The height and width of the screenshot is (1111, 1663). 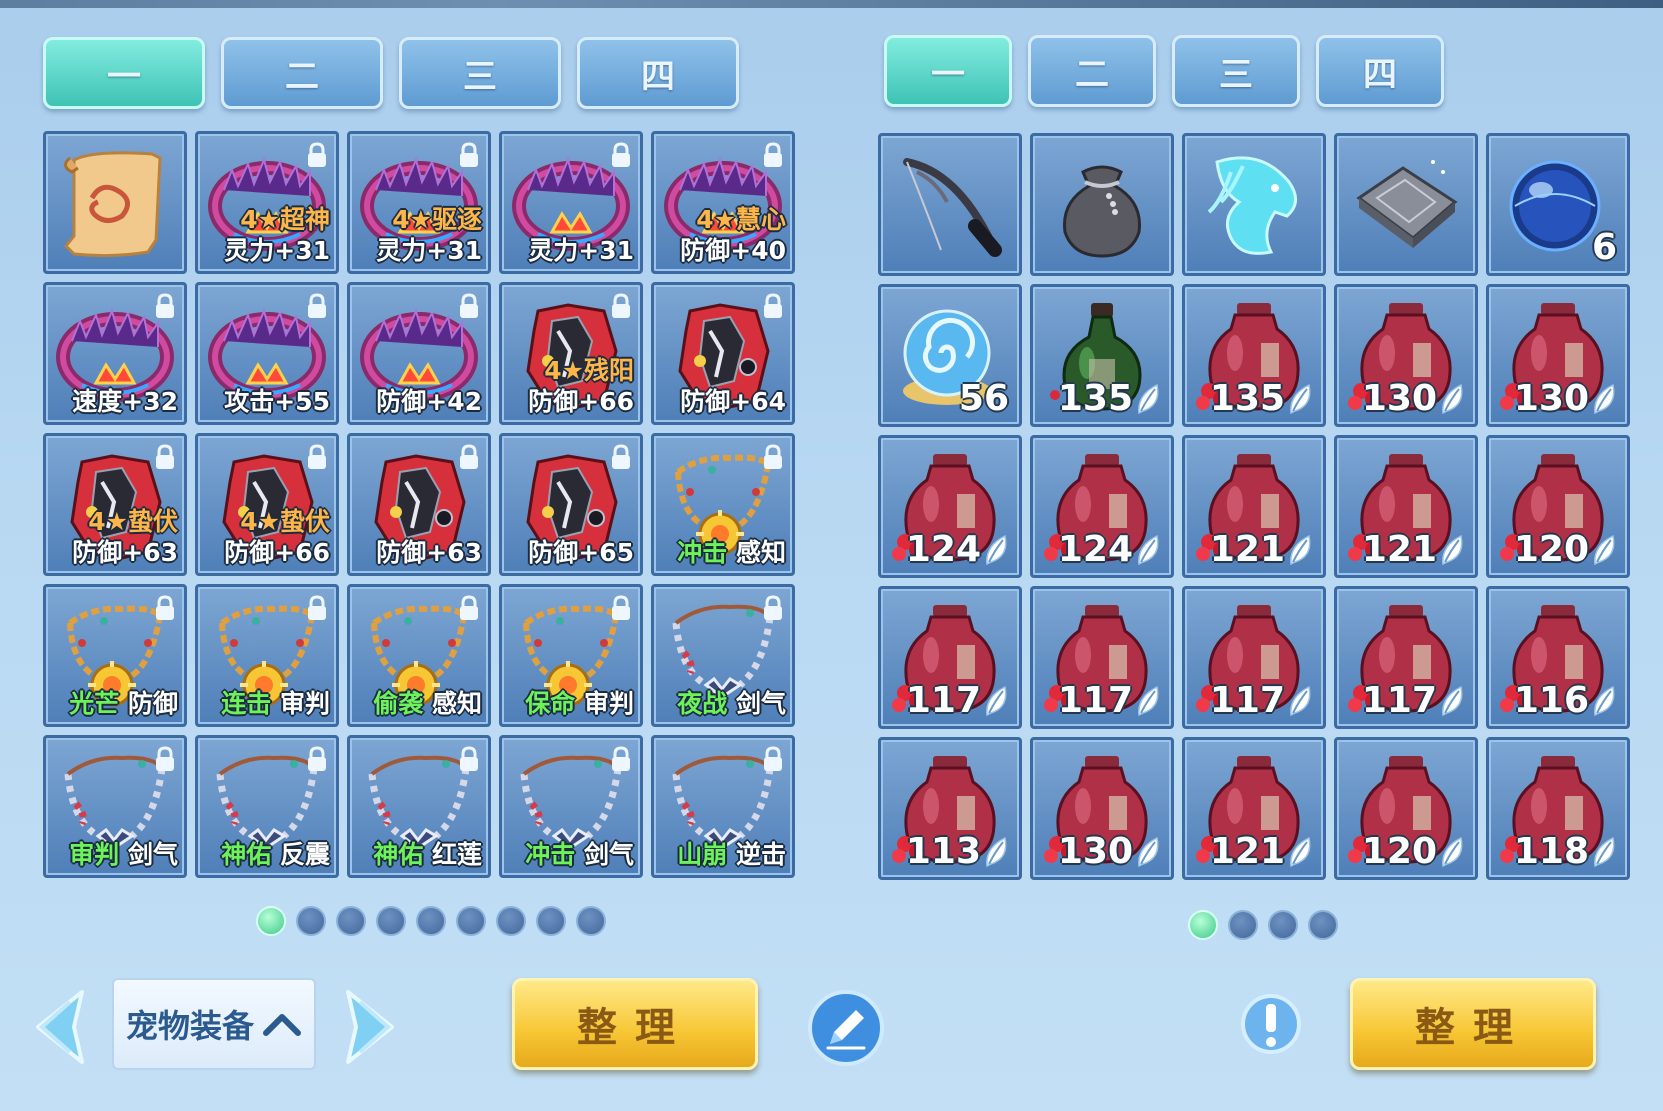 What do you see at coordinates (635, 1024) in the screenshot?
I see `sort-left-button: 整理` at bounding box center [635, 1024].